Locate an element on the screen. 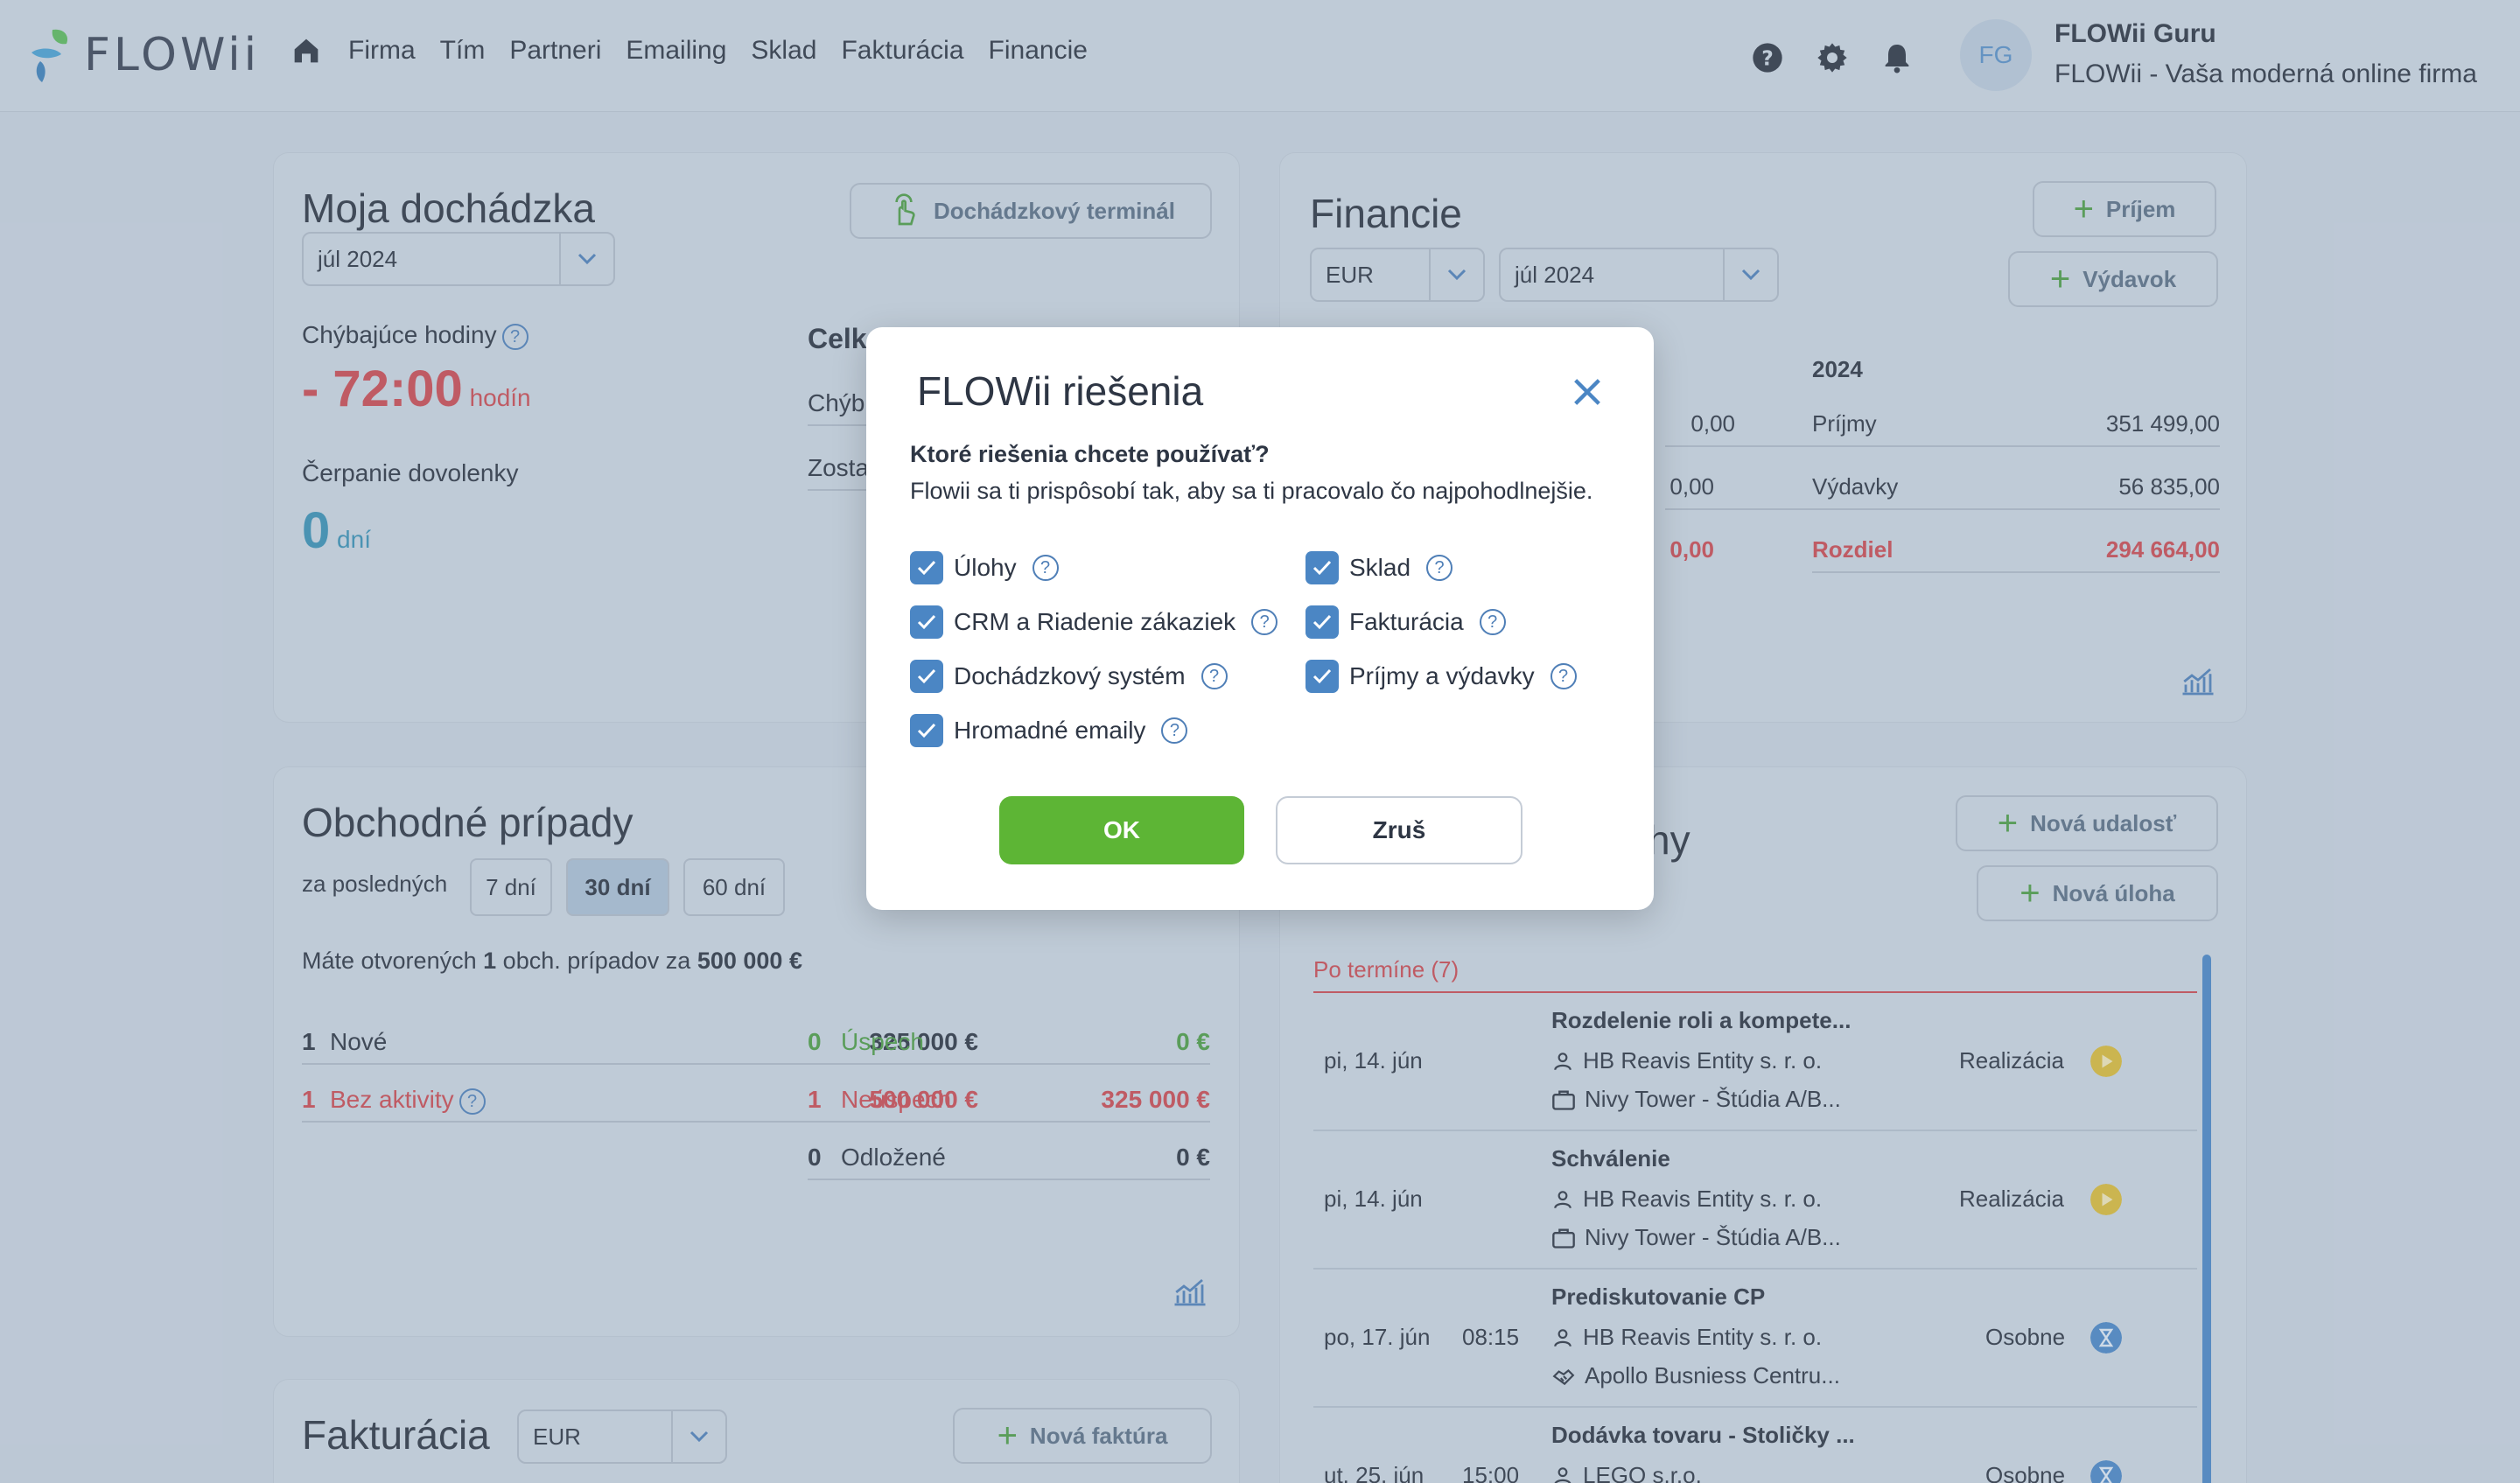  option-bulk-emails: Hromadné emaily? is located at coordinates (1049, 730).